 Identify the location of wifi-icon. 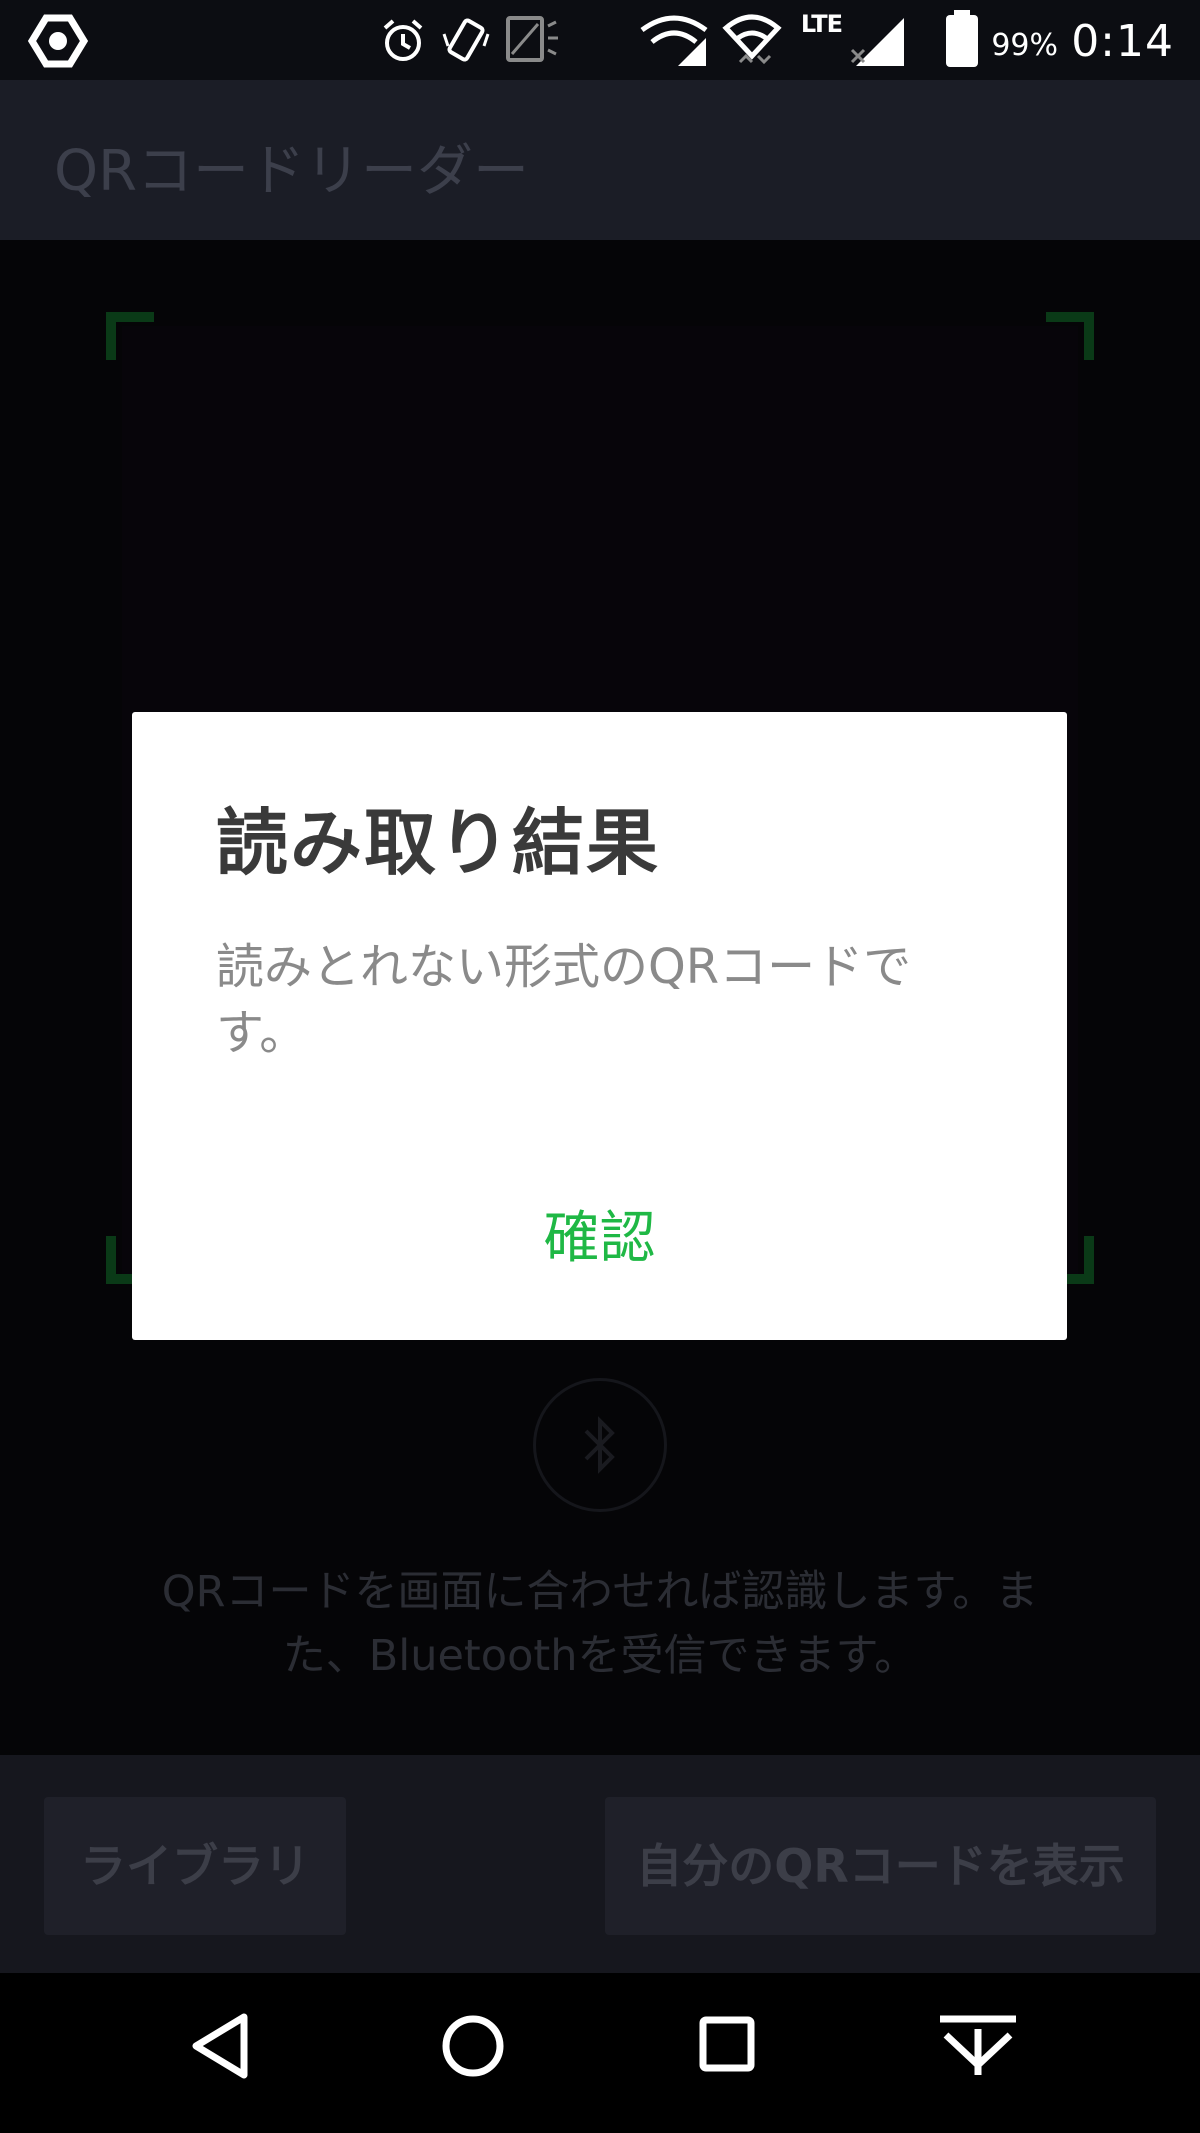
(752, 39).